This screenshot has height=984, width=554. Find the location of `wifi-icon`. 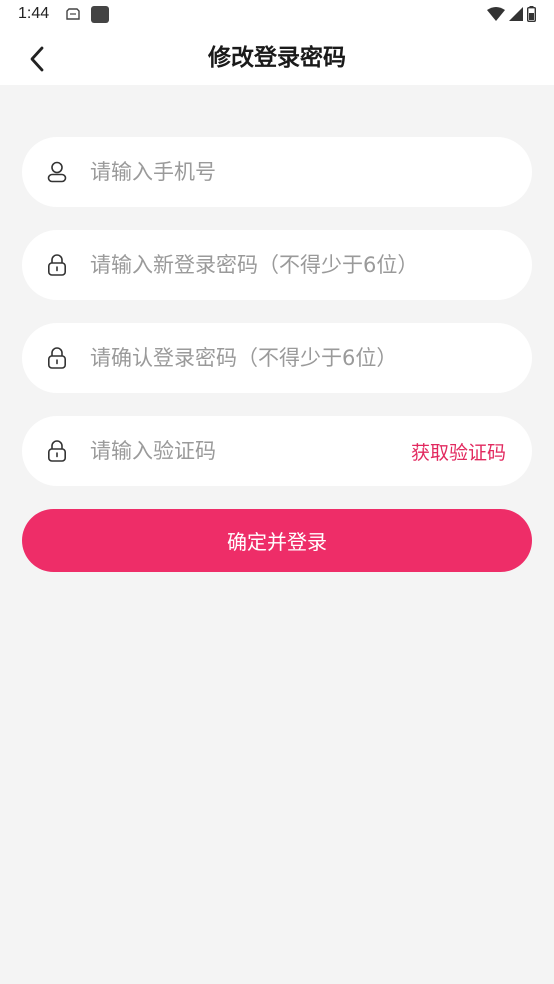

wifi-icon is located at coordinates (496, 14).